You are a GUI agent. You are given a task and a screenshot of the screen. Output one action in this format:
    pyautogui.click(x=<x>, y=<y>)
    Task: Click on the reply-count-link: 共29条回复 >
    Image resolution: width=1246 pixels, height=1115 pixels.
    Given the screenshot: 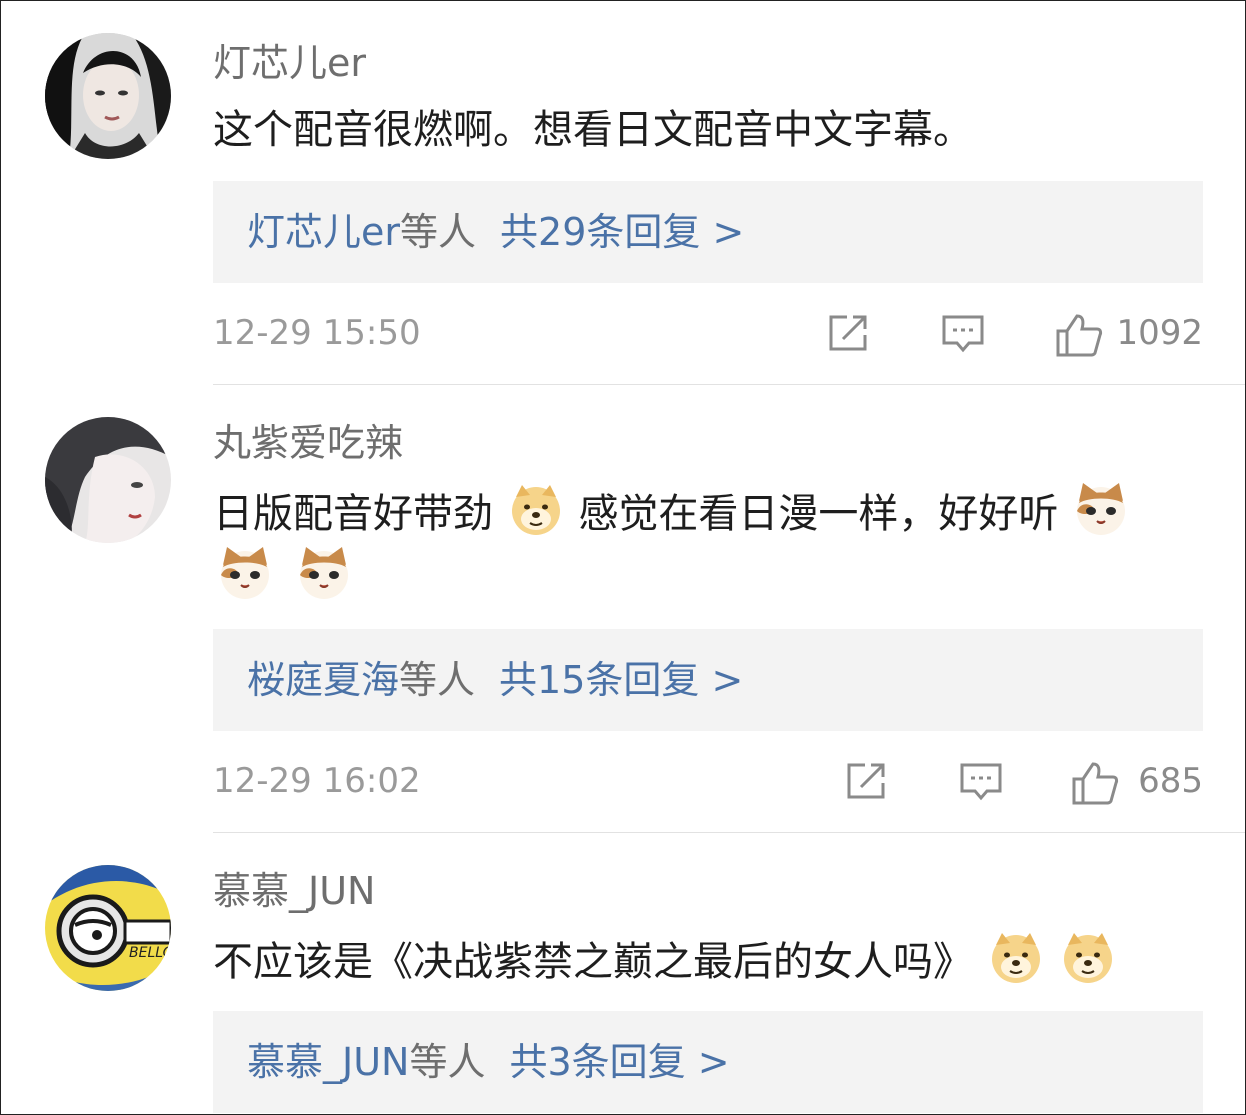 What is the action you would take?
    pyautogui.click(x=622, y=232)
    